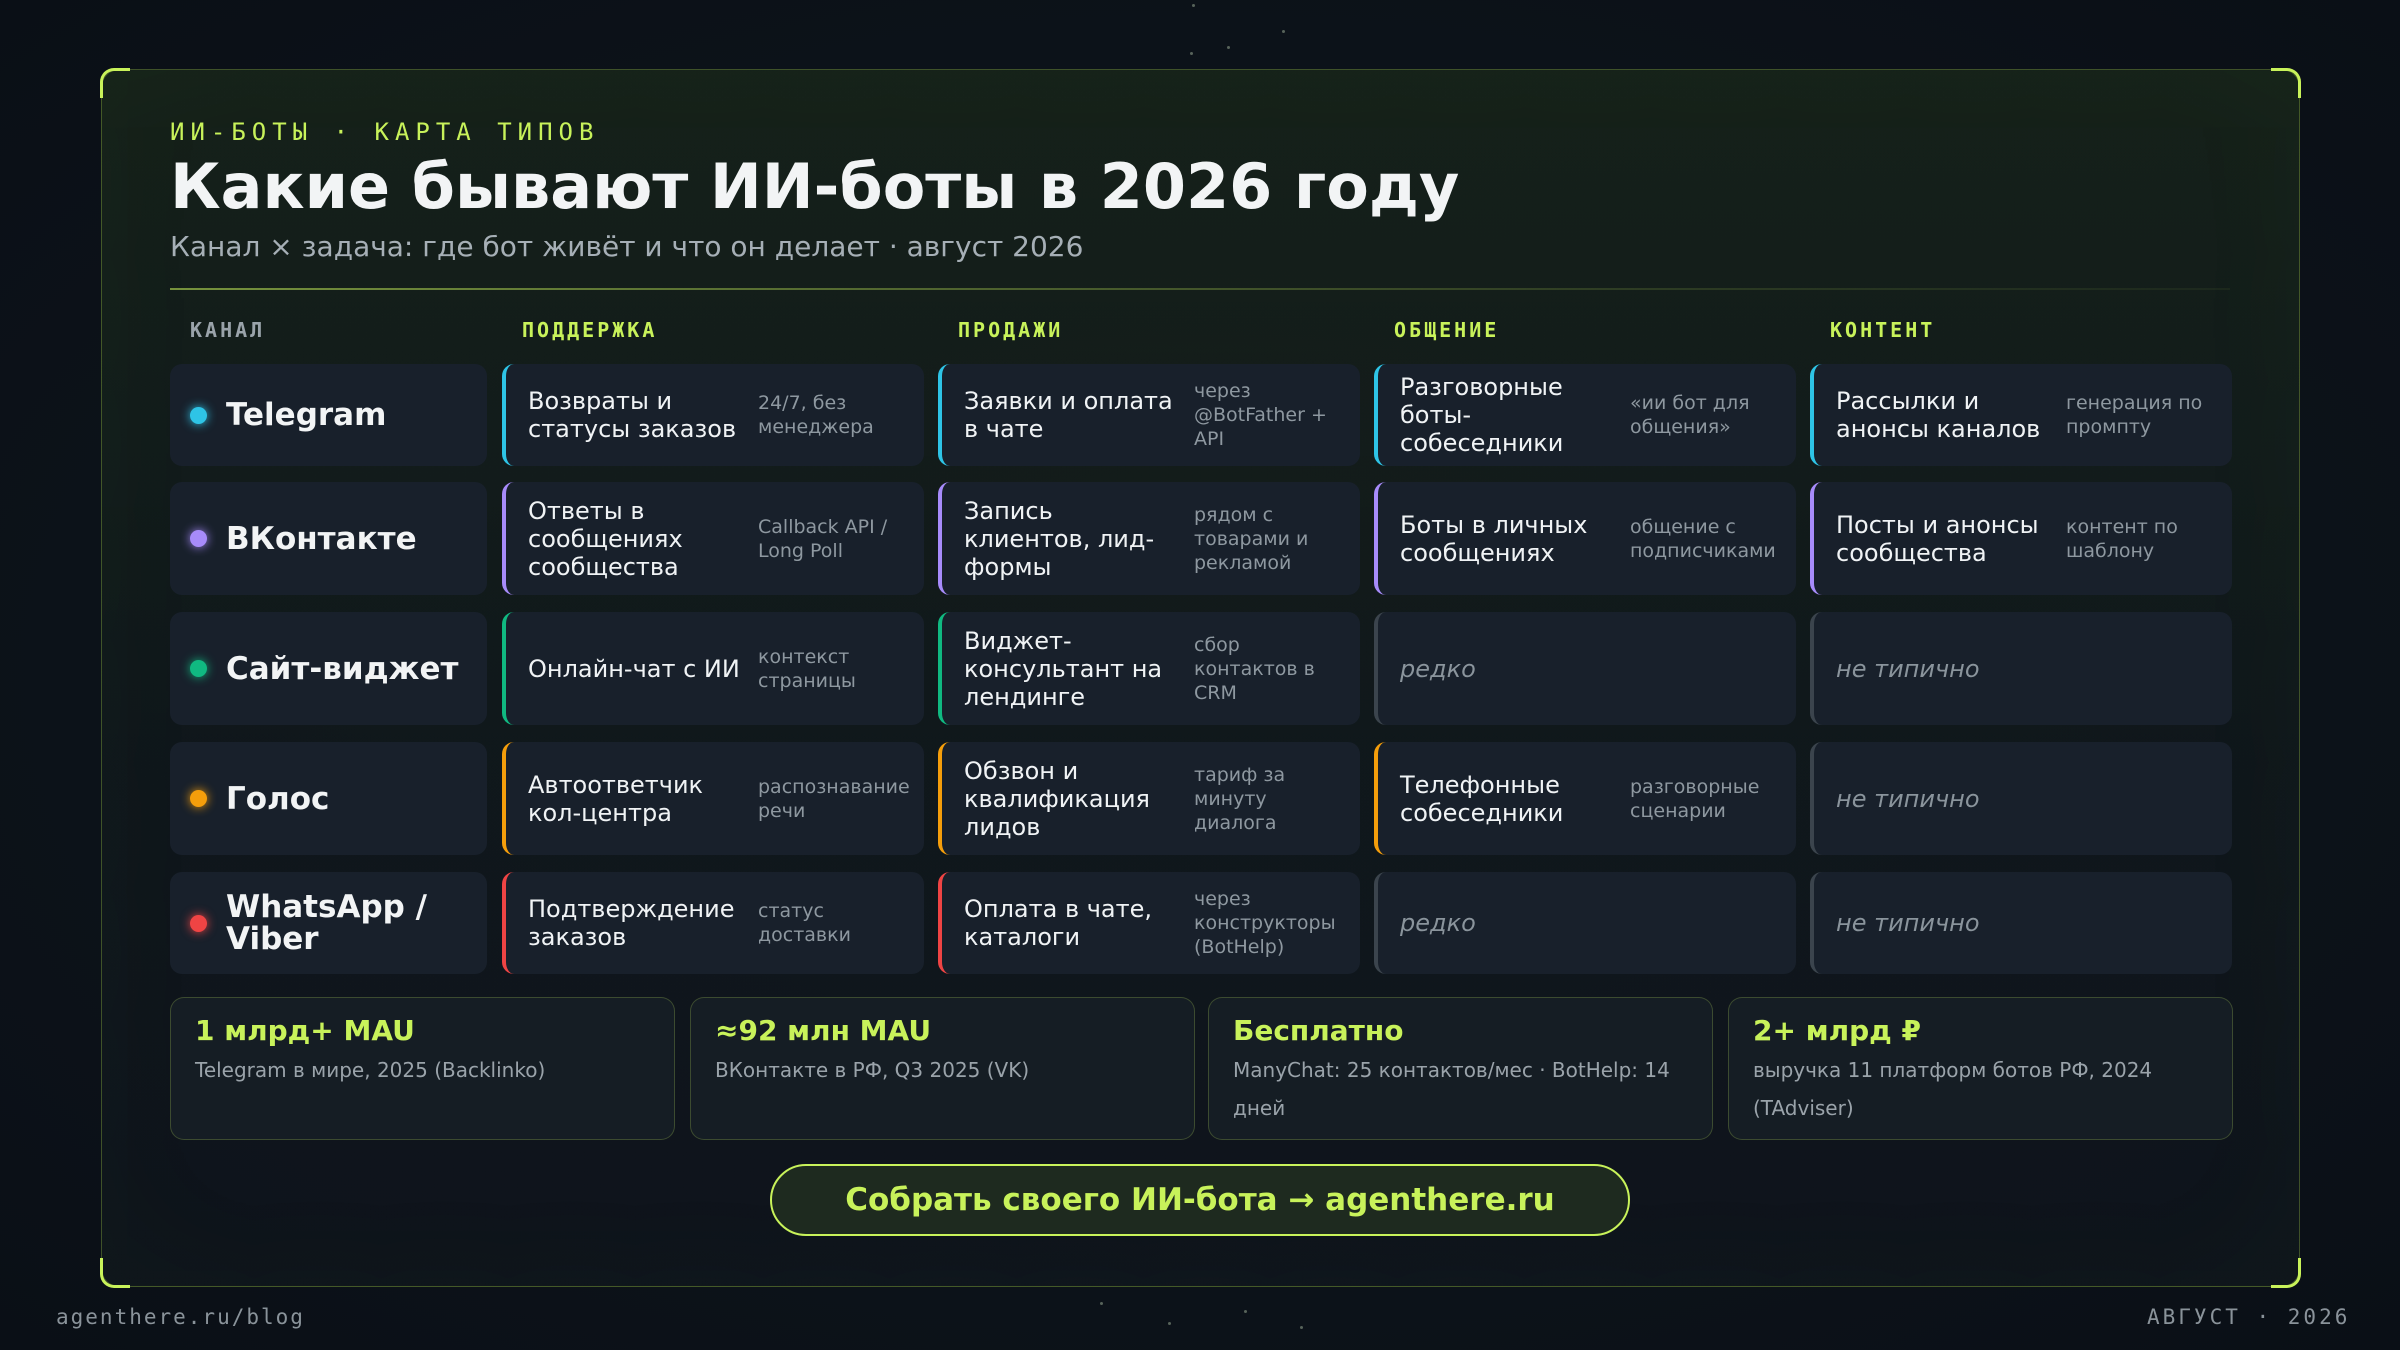 Image resolution: width=2400 pixels, height=1350 pixels. I want to click on column-header-chat: ОБЩЕНИЕ, so click(1447, 330).